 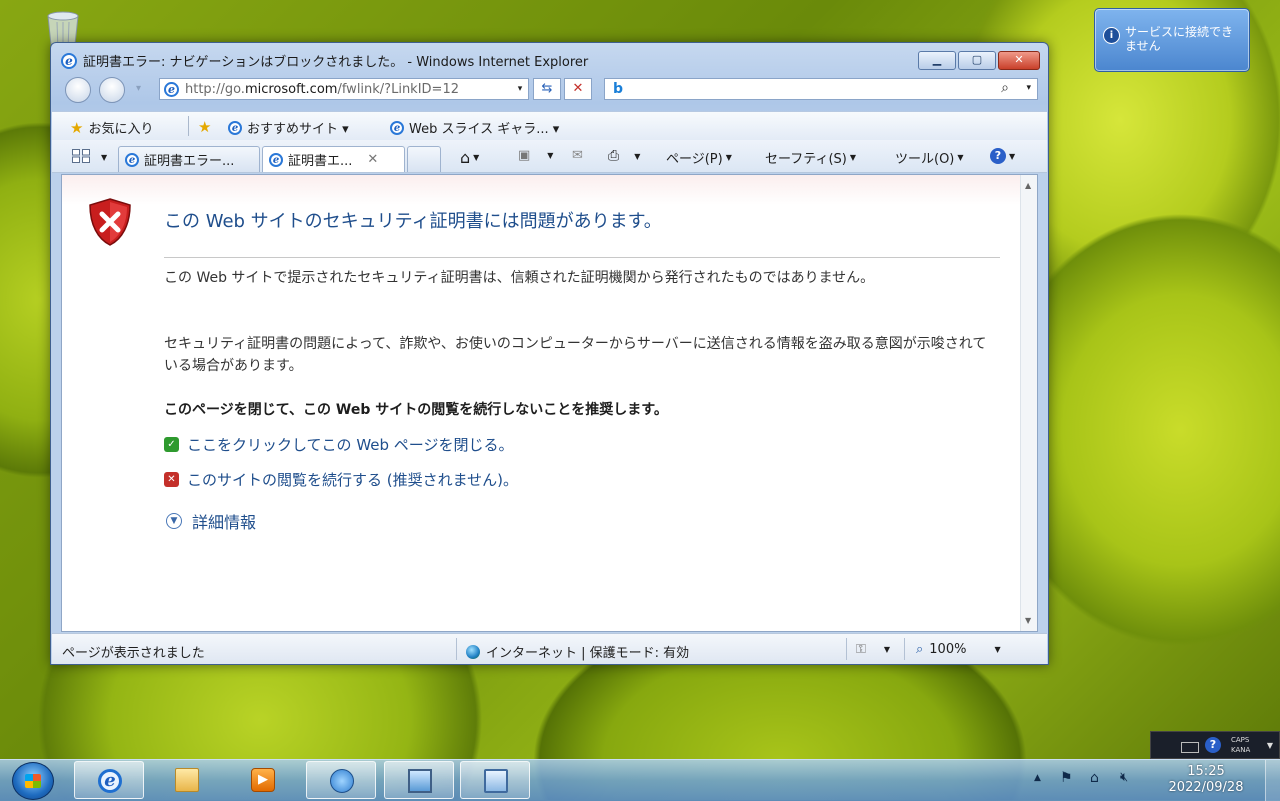 I want to click on taskbar-media-player: ▶, so click(x=263, y=780).